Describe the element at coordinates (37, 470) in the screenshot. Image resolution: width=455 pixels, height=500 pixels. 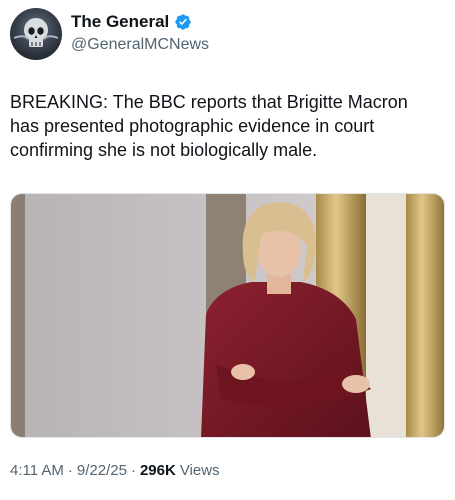
I see `tweet-time: 4:11 AM` at that location.